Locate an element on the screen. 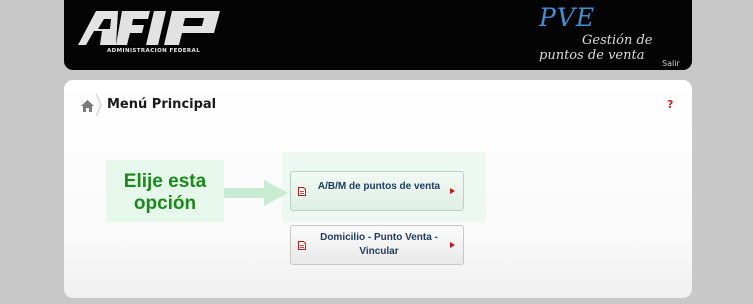 Image resolution: width=753 pixels, height=304 pixels. page-title: Menú Principal is located at coordinates (162, 104).